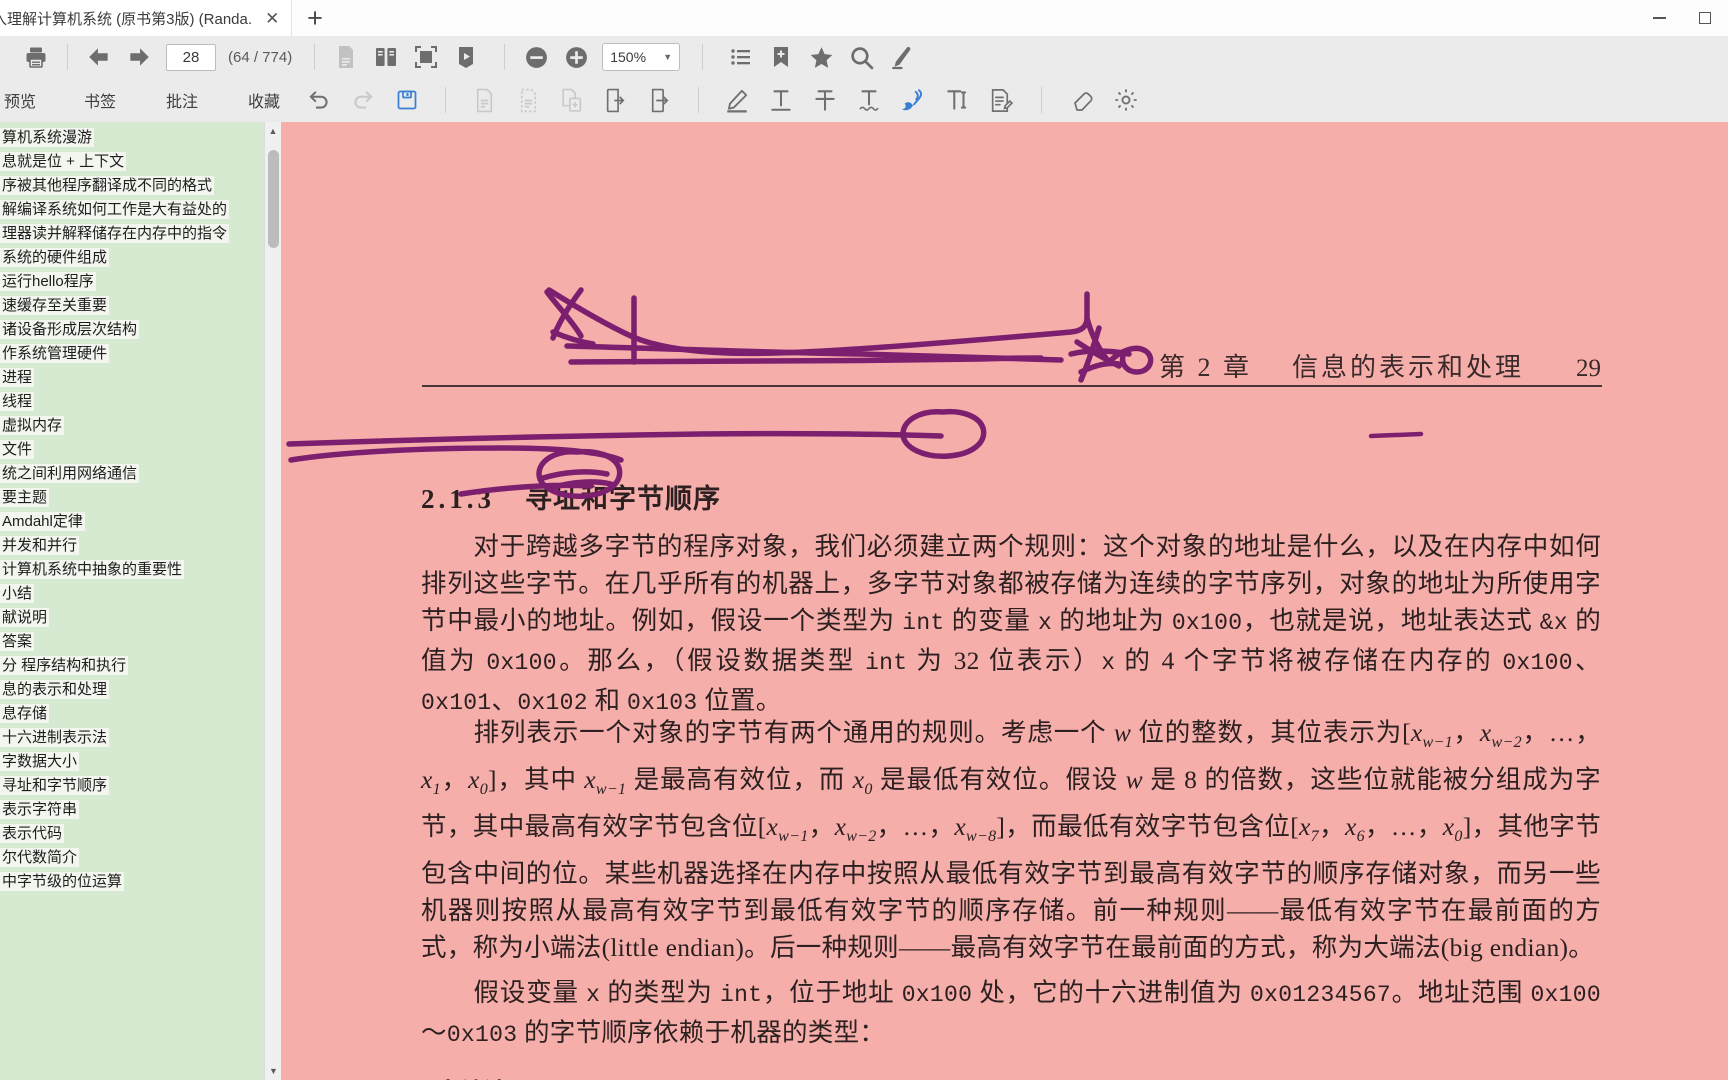 This screenshot has width=1728, height=1080. What do you see at coordinates (1126, 100) in the screenshot?
I see `gear-icon` at bounding box center [1126, 100].